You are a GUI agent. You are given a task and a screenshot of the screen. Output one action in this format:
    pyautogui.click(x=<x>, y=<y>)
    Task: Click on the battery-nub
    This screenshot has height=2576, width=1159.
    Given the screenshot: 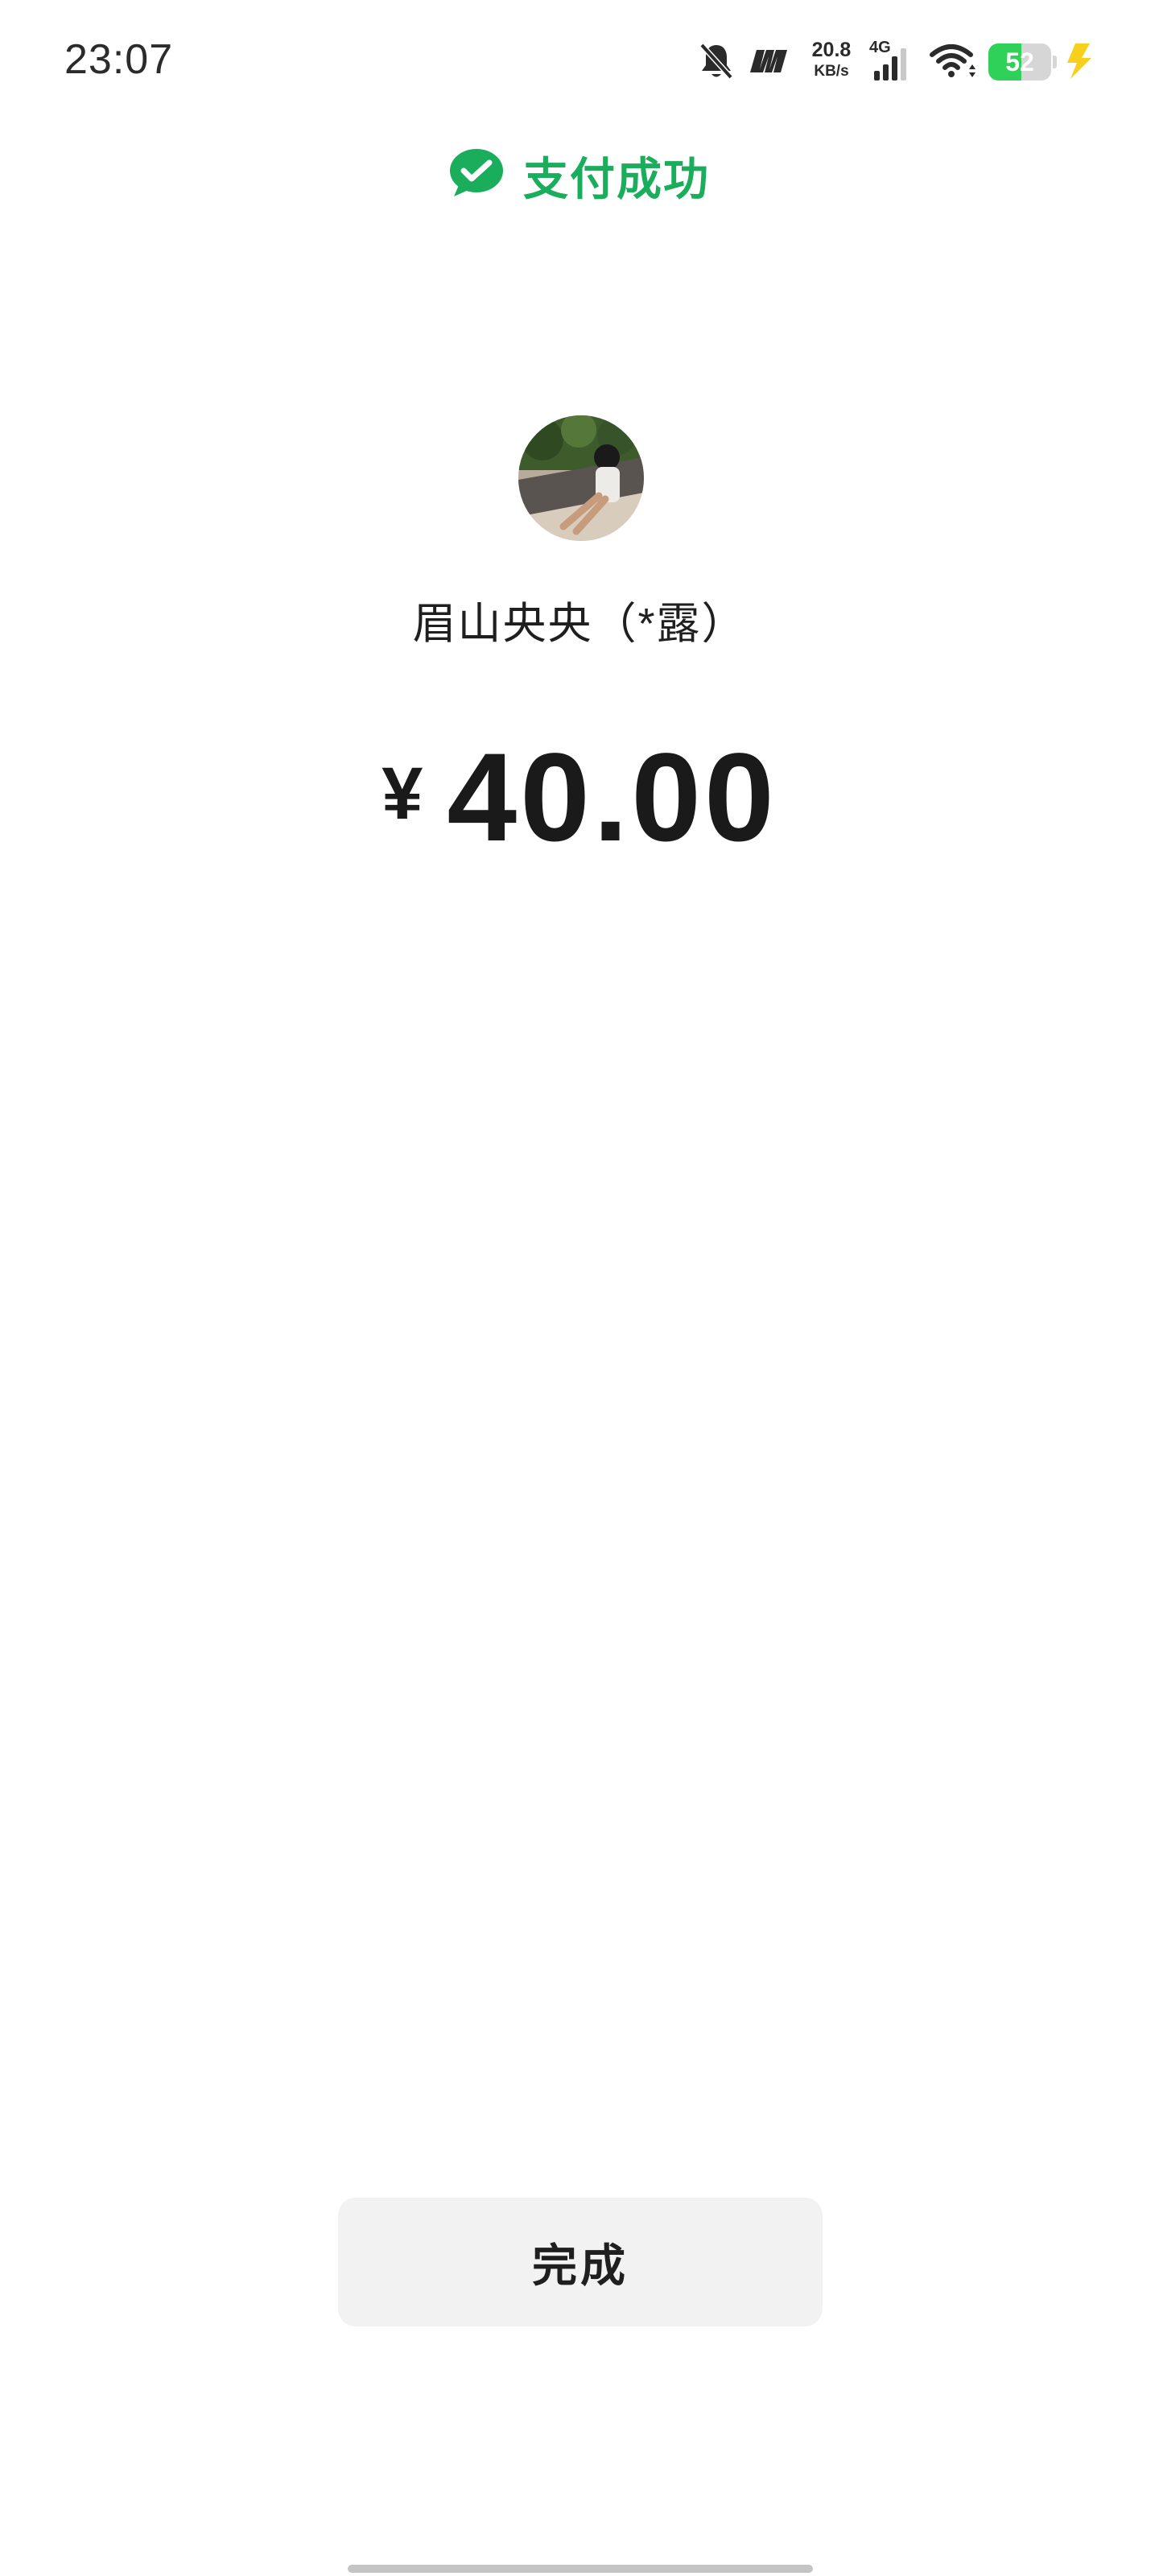 What is the action you would take?
    pyautogui.click(x=1055, y=62)
    